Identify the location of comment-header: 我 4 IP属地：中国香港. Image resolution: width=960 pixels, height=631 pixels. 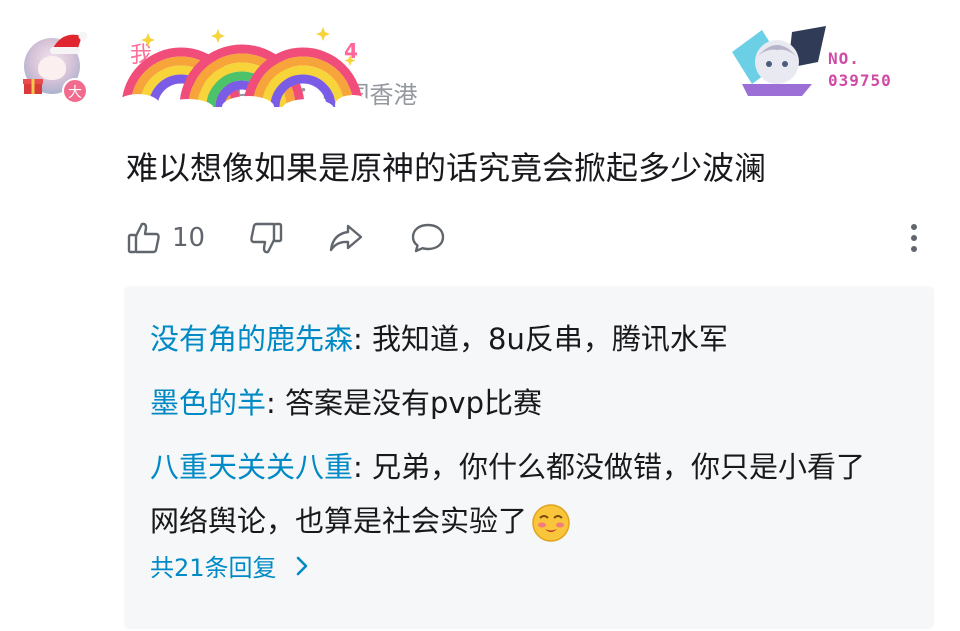
(298, 71).